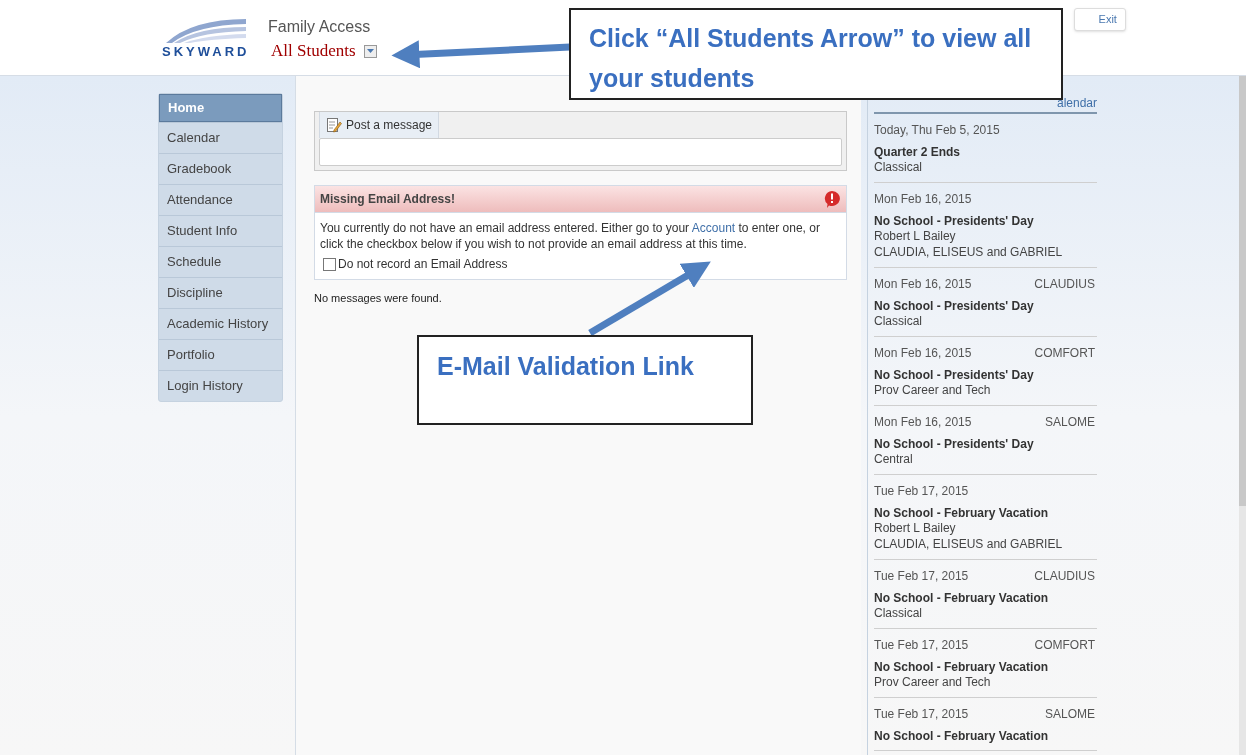  Describe the element at coordinates (220, 137) in the screenshot. I see `nav-item: Calendar` at that location.